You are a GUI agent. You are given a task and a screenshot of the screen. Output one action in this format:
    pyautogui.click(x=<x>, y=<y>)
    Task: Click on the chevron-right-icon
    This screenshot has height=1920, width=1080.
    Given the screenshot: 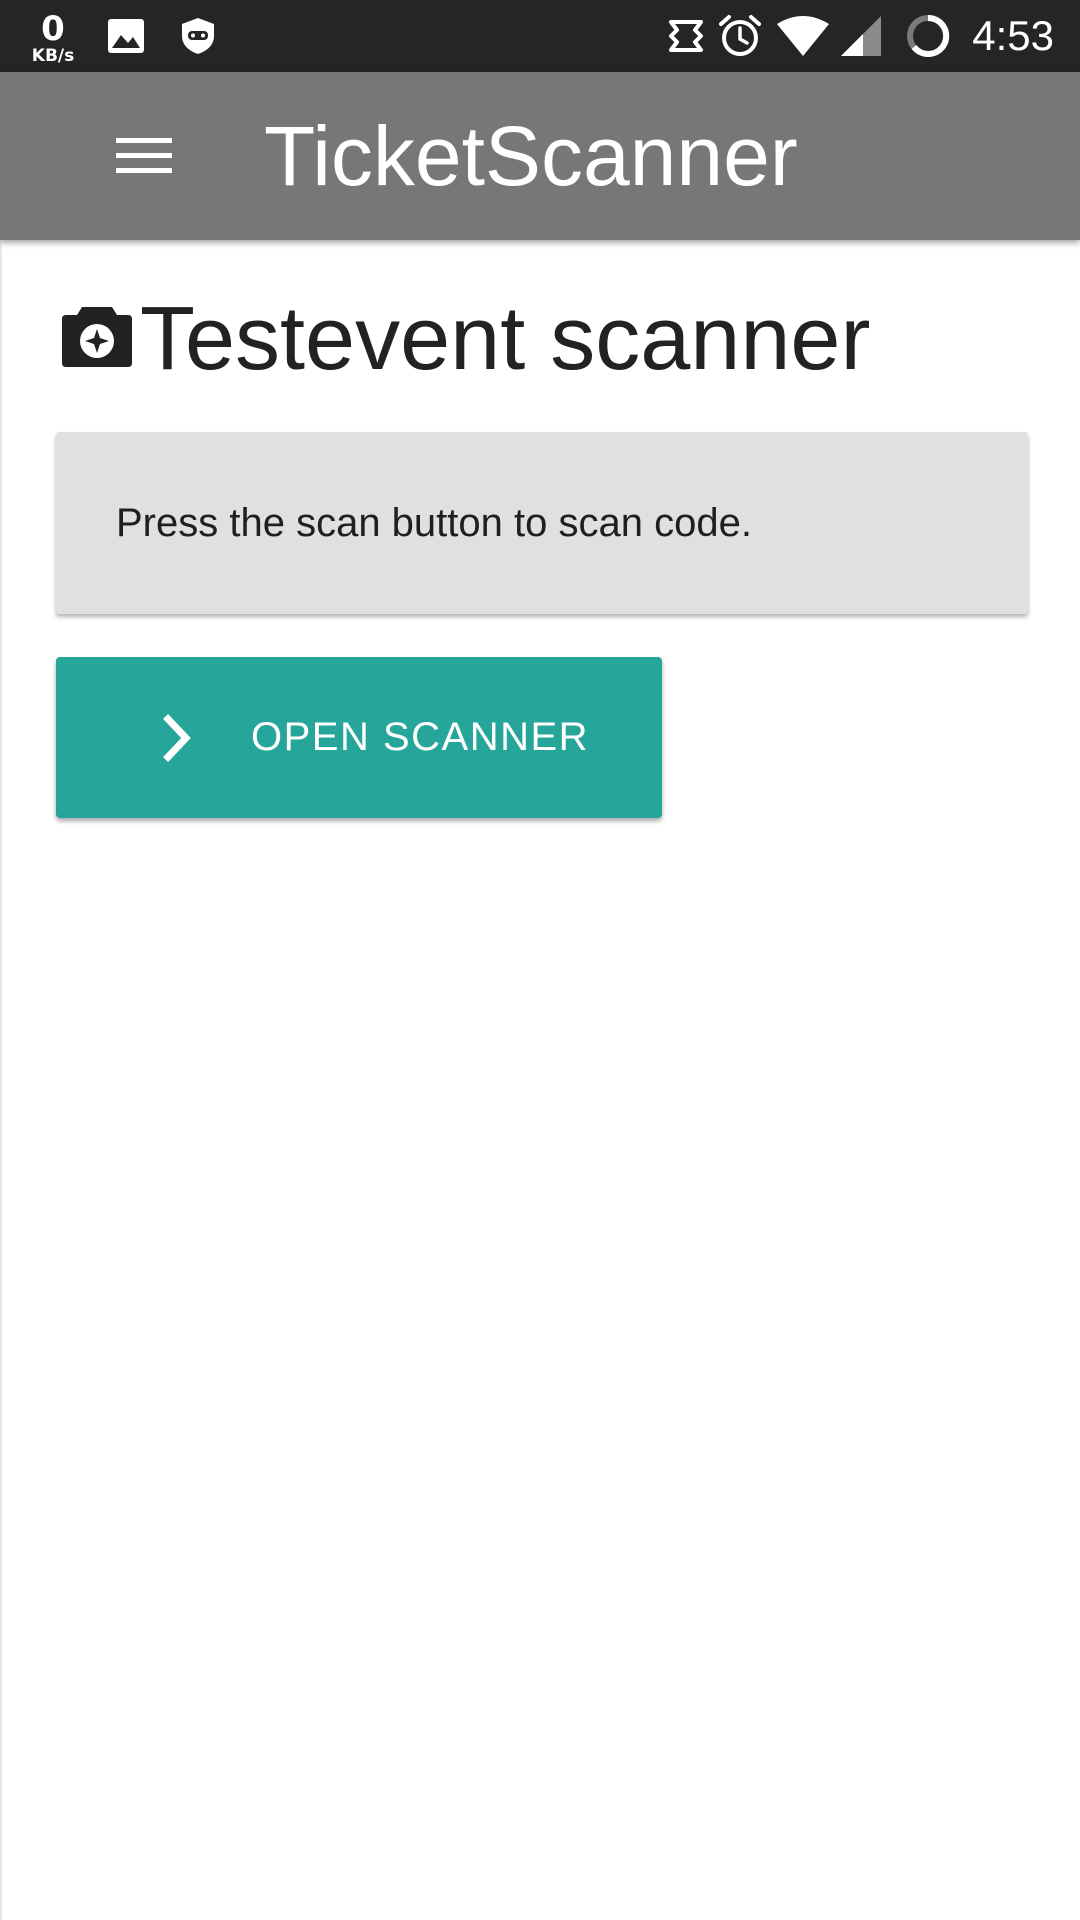 What is the action you would take?
    pyautogui.click(x=177, y=738)
    